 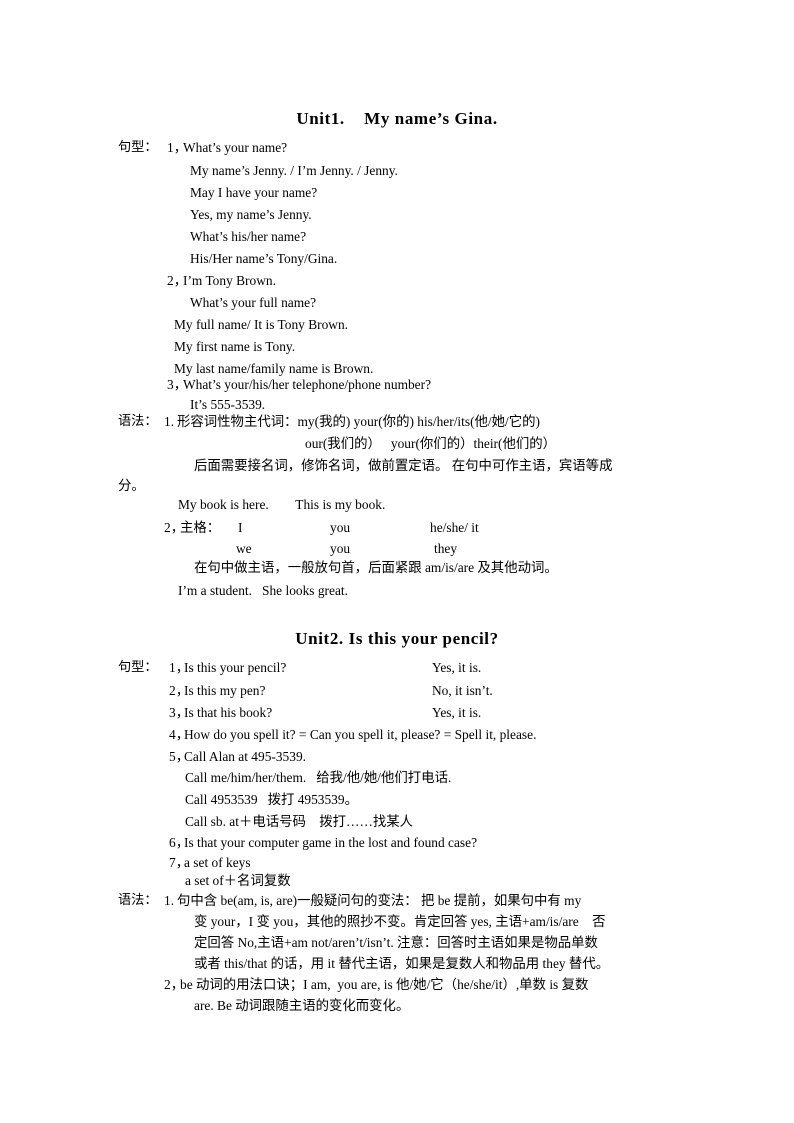 I want to click on unit1-subject-pronoun-r1c1: I, so click(x=240, y=527).